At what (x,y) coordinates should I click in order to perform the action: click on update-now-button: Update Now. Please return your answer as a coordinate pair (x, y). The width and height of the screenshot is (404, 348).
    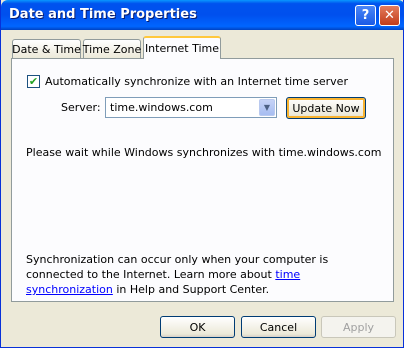
    Looking at the image, I should click on (326, 108).